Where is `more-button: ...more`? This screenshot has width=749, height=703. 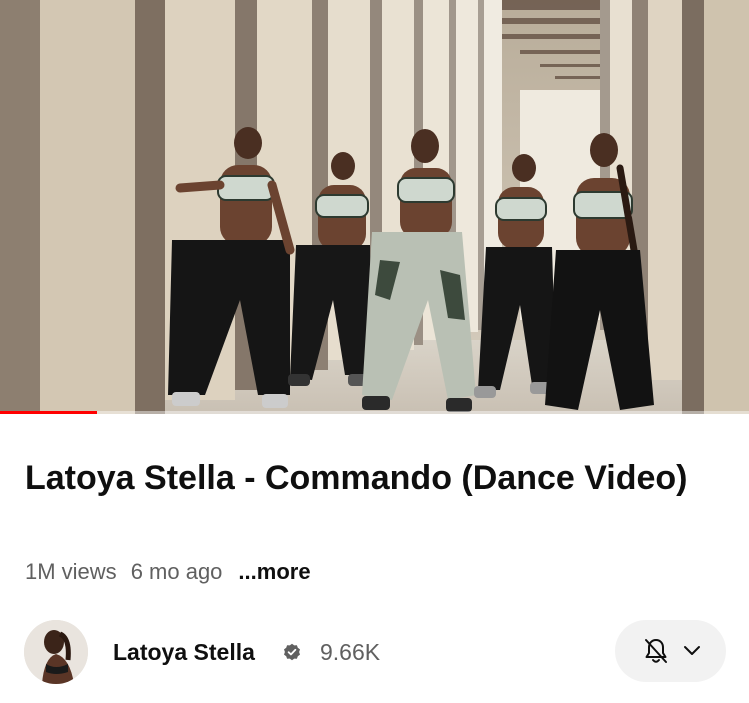 more-button: ...more is located at coordinates (274, 572).